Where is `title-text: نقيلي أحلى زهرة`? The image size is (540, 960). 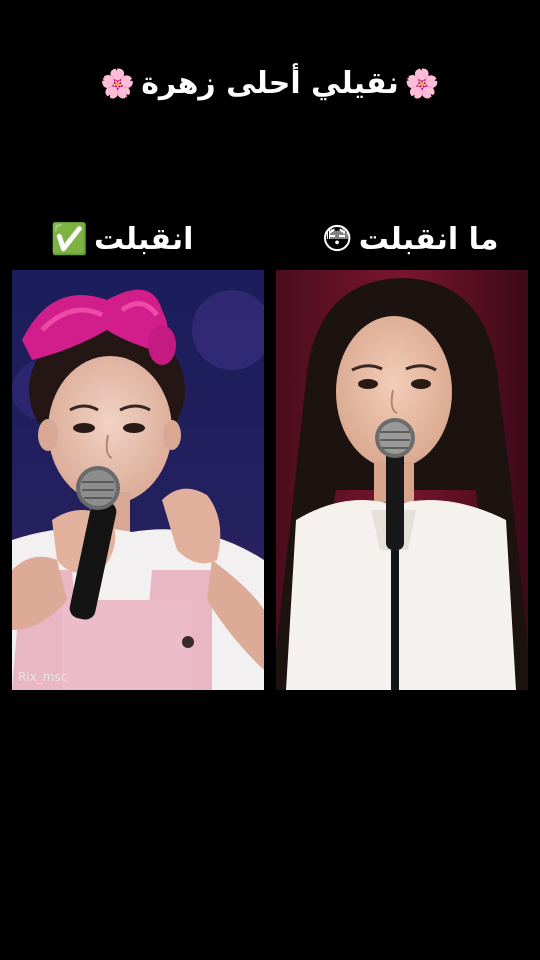
title-text: نقيلي أحلى زهرة is located at coordinates (270, 83).